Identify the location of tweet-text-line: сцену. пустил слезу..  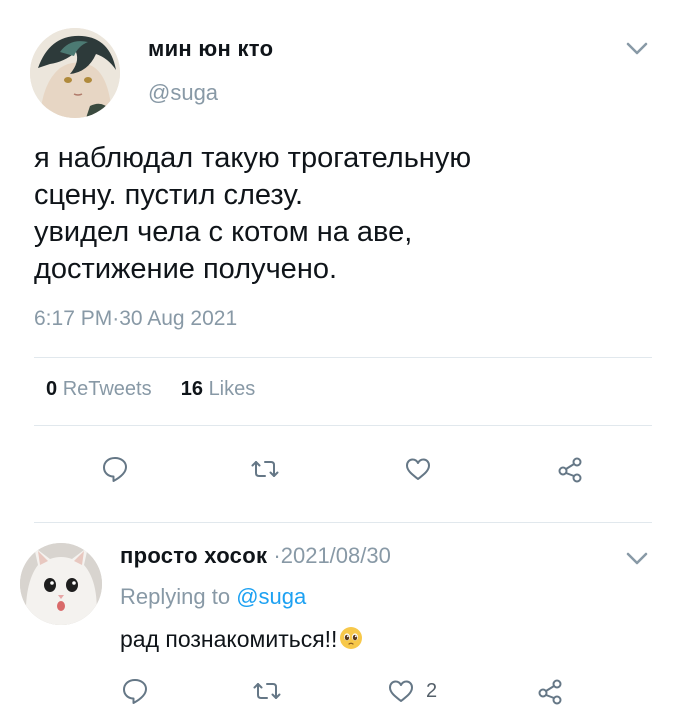
(169, 195).